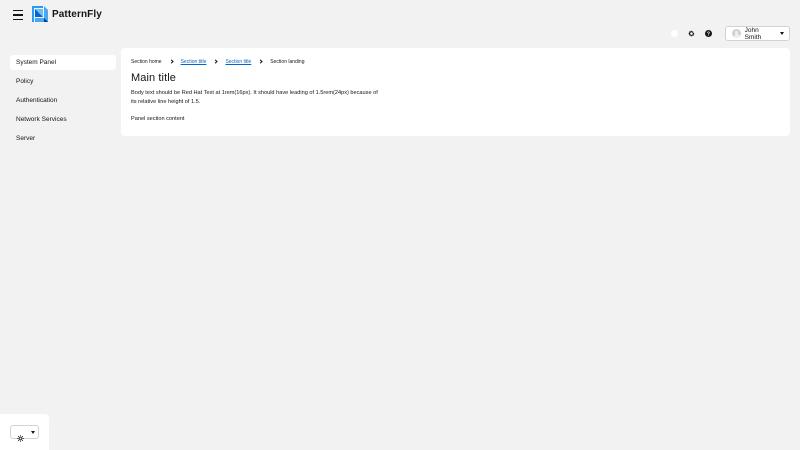 This screenshot has width=800, height=450. What do you see at coordinates (674, 34) in the screenshot?
I see `bell-icon` at bounding box center [674, 34].